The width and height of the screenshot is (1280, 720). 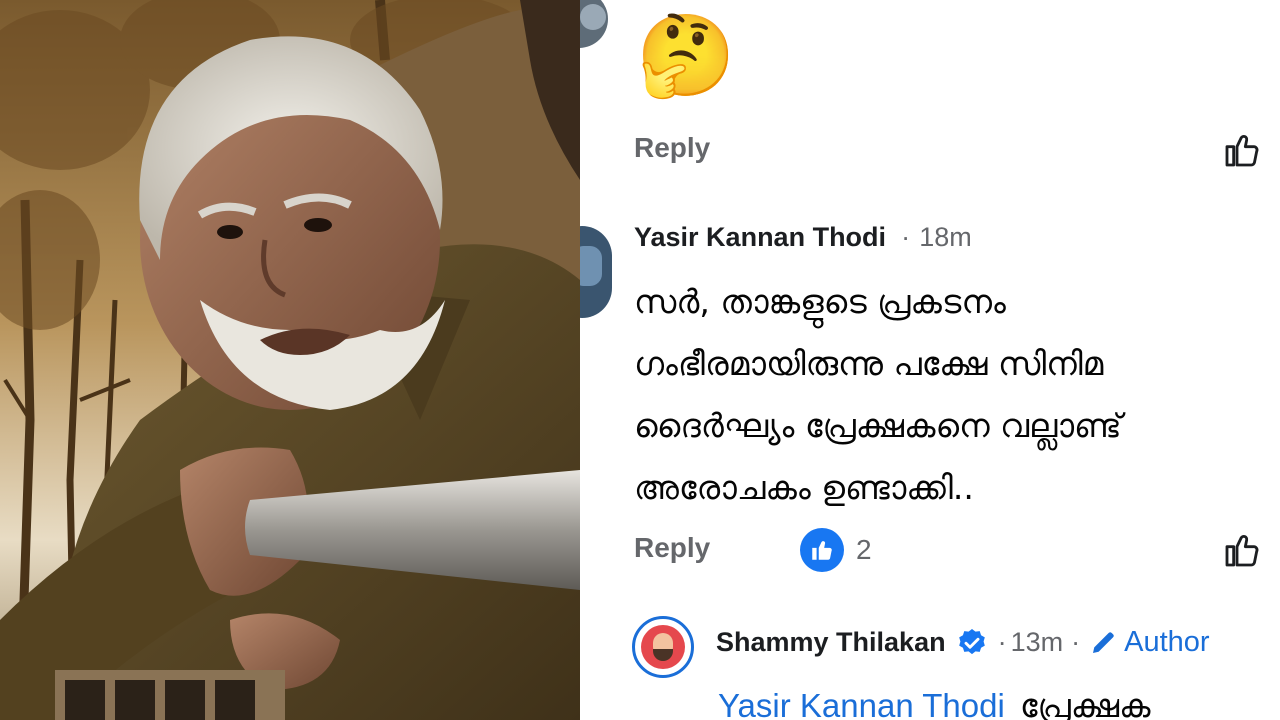 What do you see at coordinates (972, 643) in the screenshot?
I see `verified-badge-icon` at bounding box center [972, 643].